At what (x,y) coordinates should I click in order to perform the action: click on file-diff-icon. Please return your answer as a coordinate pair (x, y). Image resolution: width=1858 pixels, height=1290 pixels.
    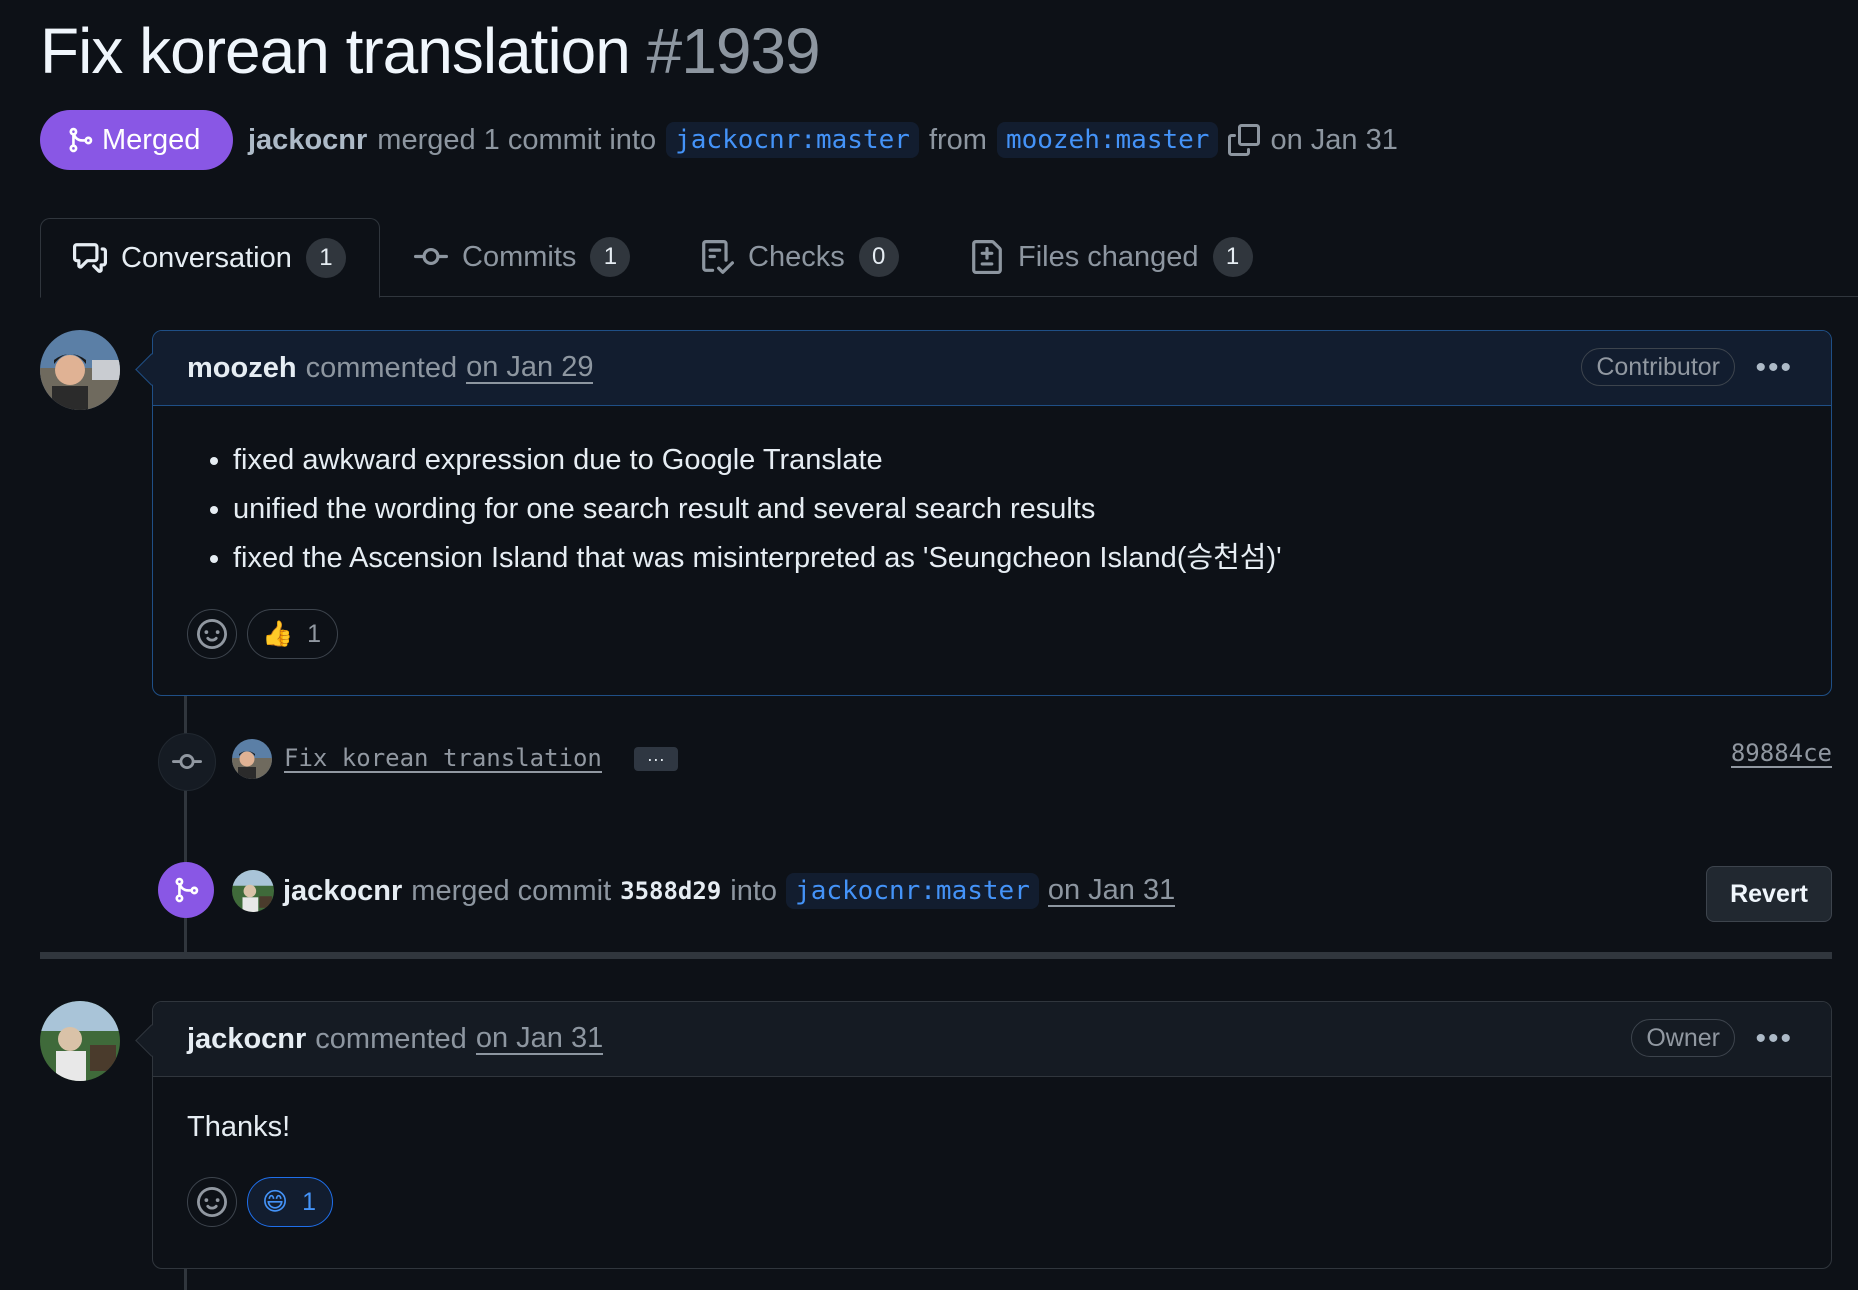
    Looking at the image, I should click on (987, 257).